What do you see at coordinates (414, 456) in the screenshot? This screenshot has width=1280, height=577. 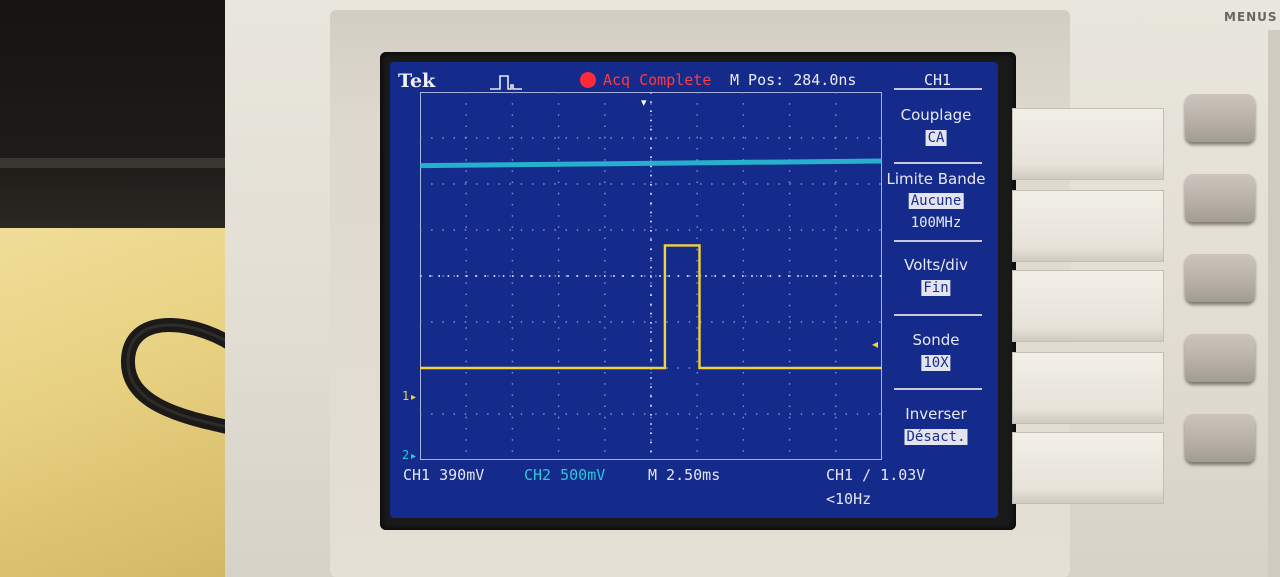 I see `ch2-ground-arrow-icon: ▸` at bounding box center [414, 456].